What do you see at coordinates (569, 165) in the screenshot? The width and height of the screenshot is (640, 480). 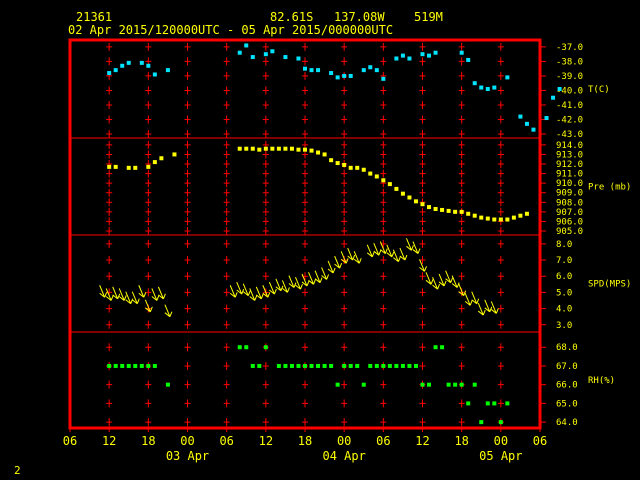 I see `y-tick-label: 912.0` at bounding box center [569, 165].